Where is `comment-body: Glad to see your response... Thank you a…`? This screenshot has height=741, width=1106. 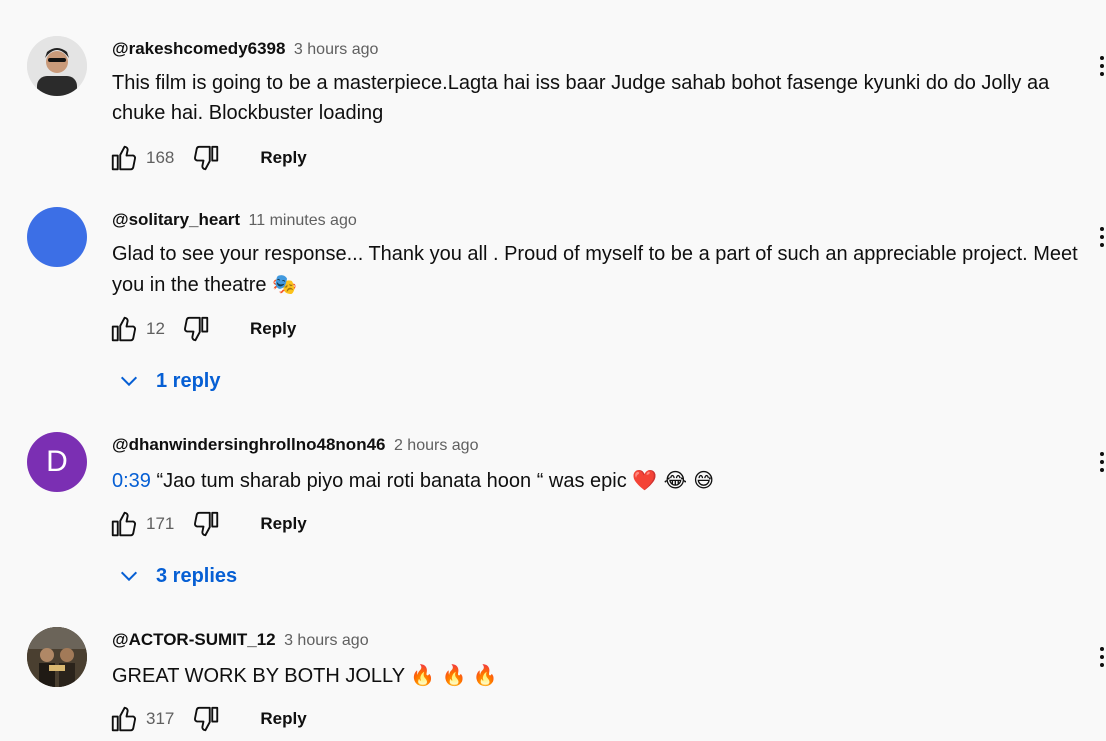
comment-body: Glad to see your response... Thank you a… is located at coordinates (597, 269).